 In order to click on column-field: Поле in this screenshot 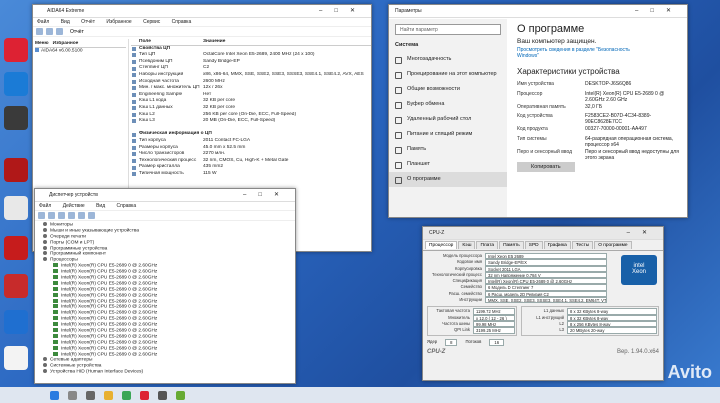, I will do `click(167, 42)`.